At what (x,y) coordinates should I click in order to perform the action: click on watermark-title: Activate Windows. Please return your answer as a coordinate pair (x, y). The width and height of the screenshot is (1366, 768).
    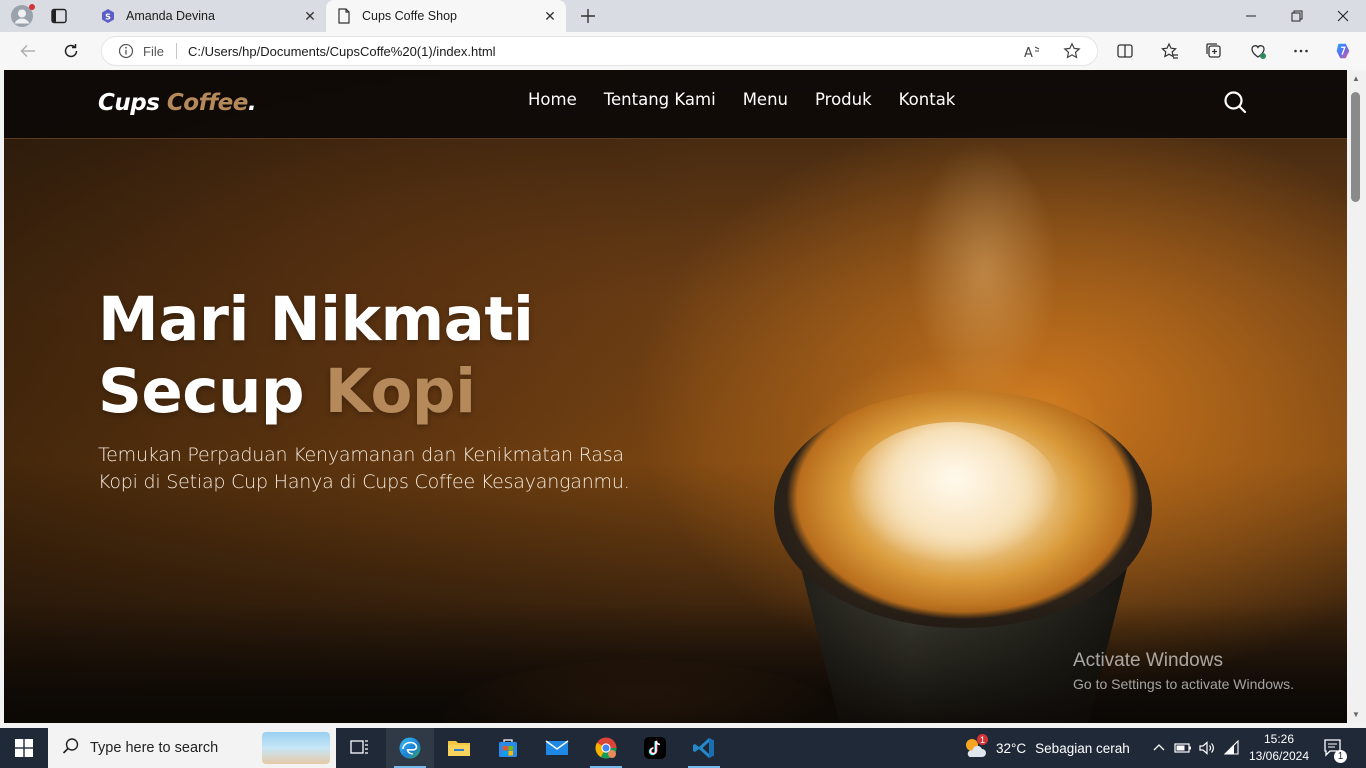
    Looking at the image, I should click on (1148, 660).